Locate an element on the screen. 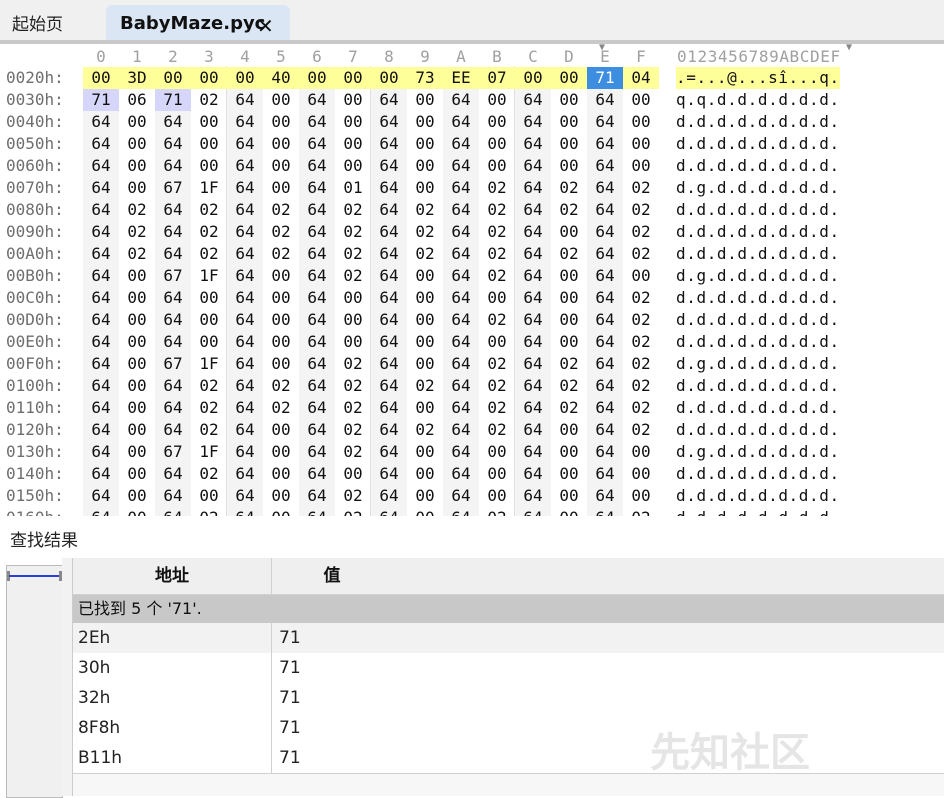 This screenshot has height=798, width=944. close-icon: ✕ is located at coordinates (265, 26).